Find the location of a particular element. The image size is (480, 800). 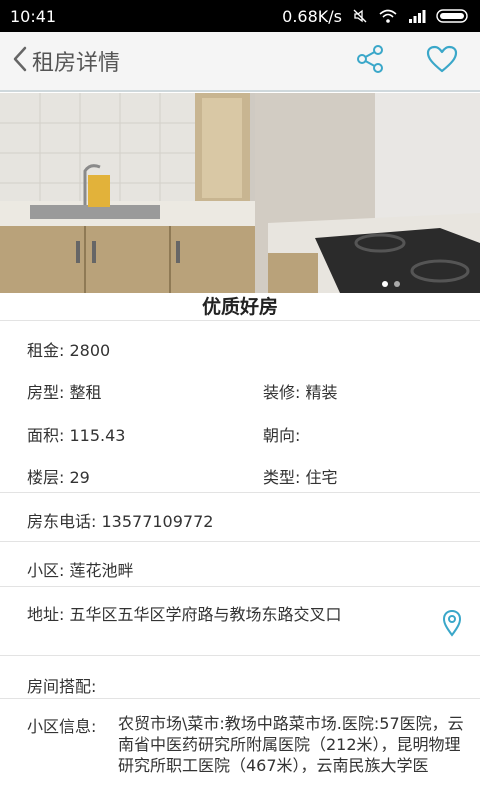

orientation-text: 朝向: is located at coordinates (282, 435).